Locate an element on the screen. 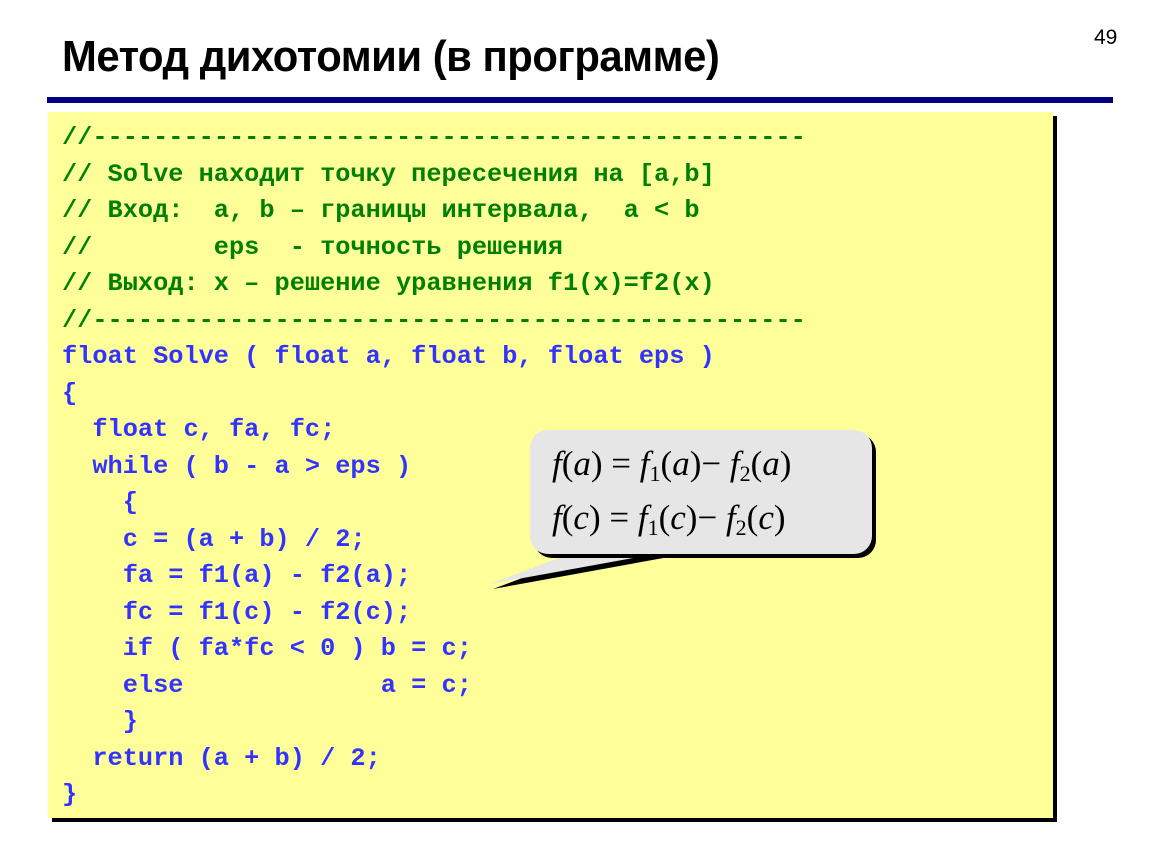 The height and width of the screenshot is (864, 1150). code-line: else a = c; is located at coordinates (267, 685).